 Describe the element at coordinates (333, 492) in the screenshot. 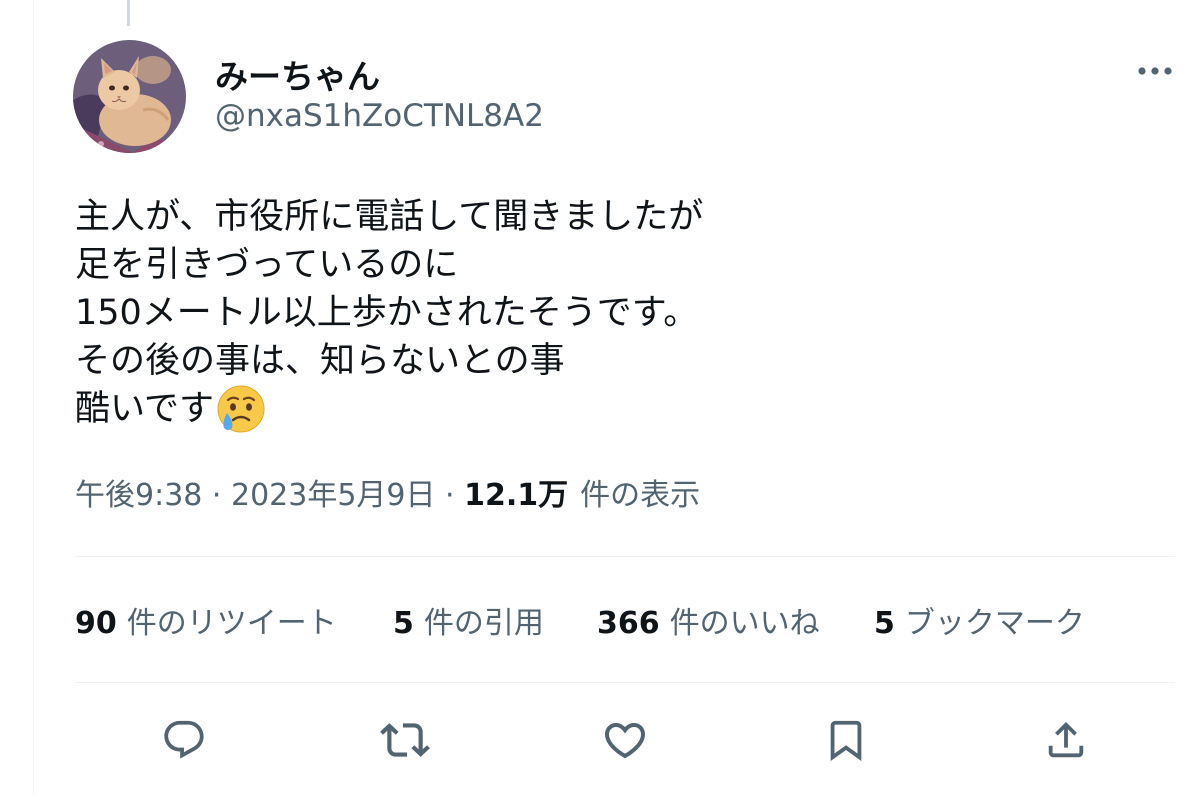

I see `tweet-date: 2023年5月9日` at that location.